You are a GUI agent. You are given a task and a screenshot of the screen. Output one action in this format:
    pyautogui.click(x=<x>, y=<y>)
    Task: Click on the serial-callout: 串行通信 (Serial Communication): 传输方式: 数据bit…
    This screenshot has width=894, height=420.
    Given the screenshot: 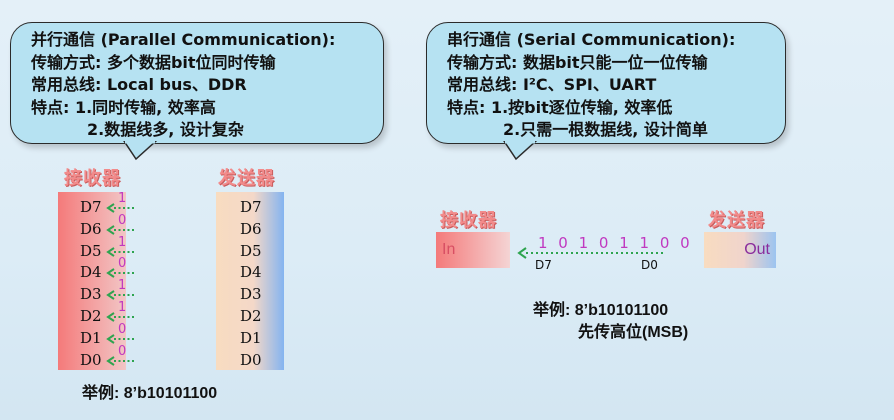 What is the action you would take?
    pyautogui.click(x=606, y=83)
    